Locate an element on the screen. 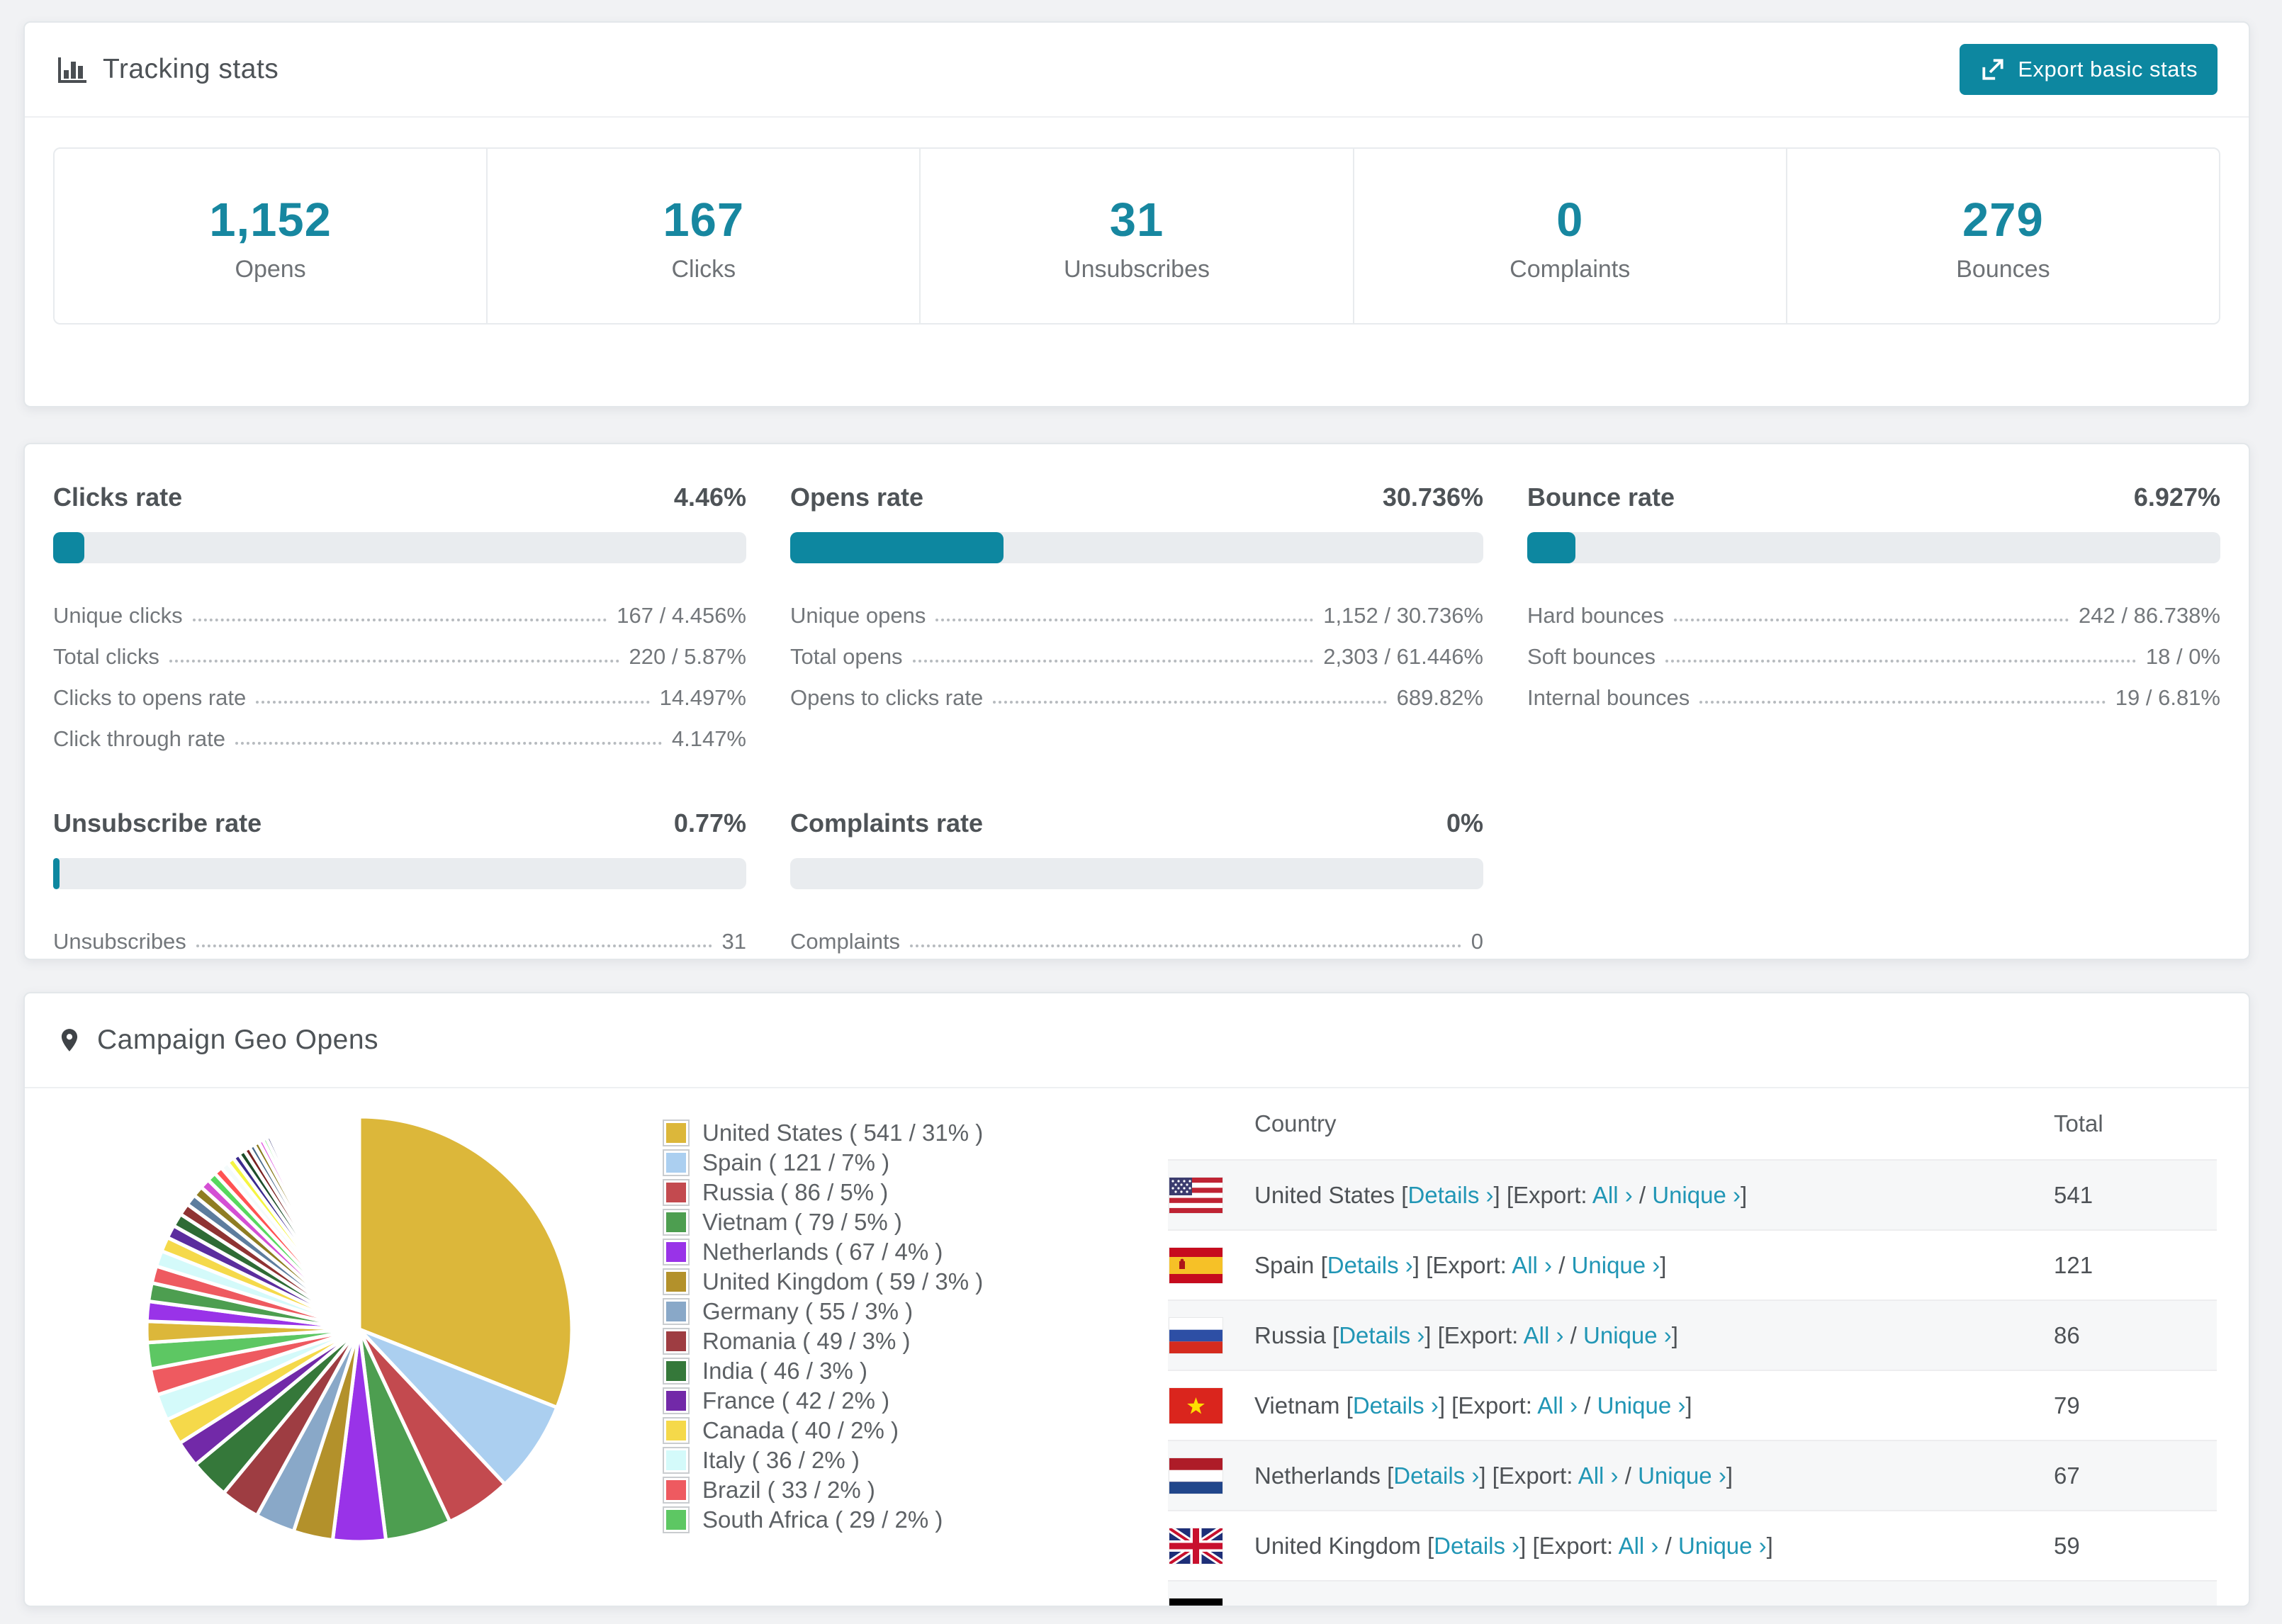 The height and width of the screenshot is (1624, 2282). legend-item-india: India ( 46 / 3% ) is located at coordinates (882, 1371).